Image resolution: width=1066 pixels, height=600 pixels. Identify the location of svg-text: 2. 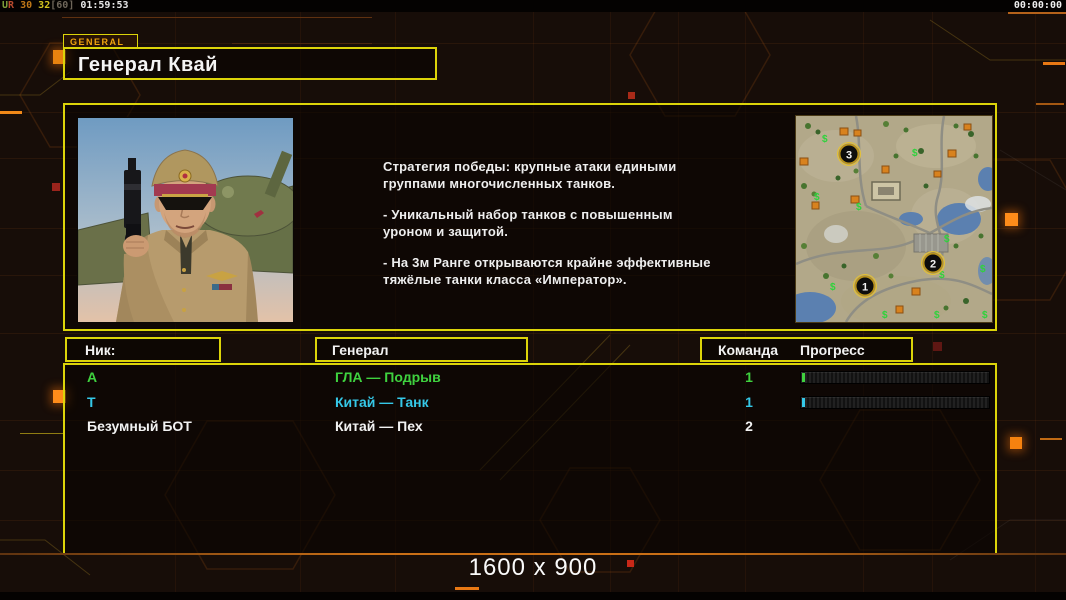
(933, 265).